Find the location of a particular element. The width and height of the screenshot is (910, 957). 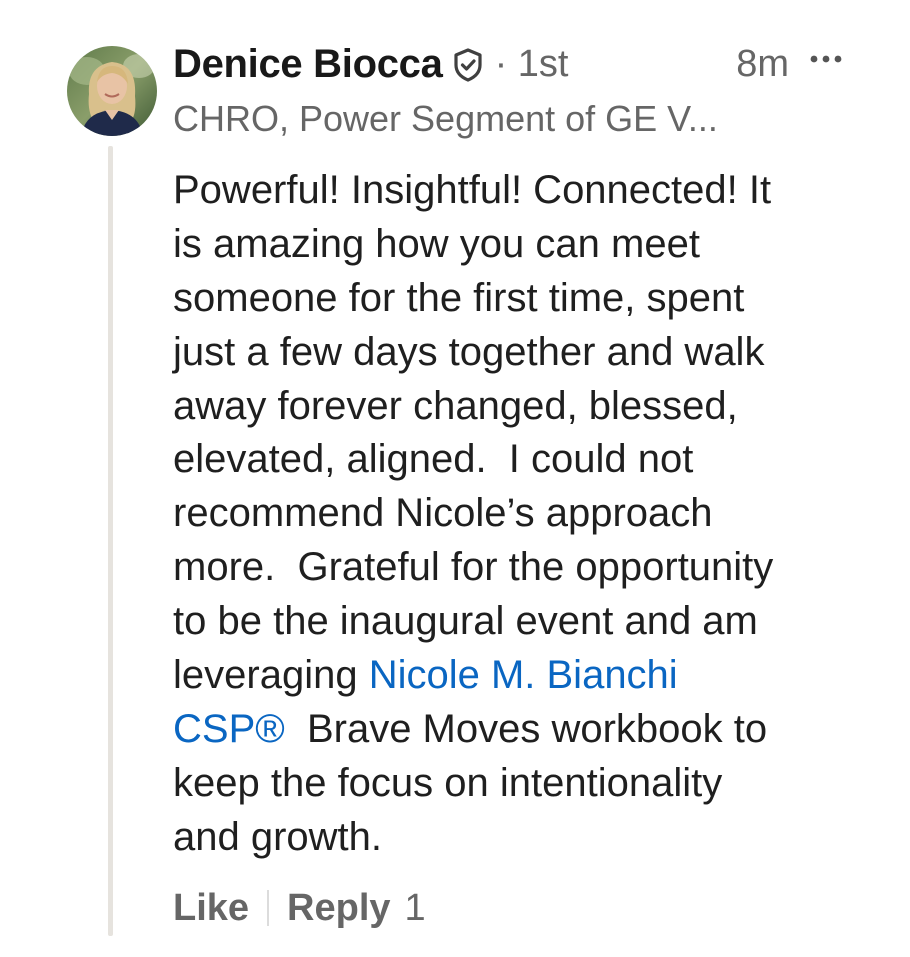

comment-line-with-mention: leveraging Nicole M. Bianchi is located at coordinates (513, 676).